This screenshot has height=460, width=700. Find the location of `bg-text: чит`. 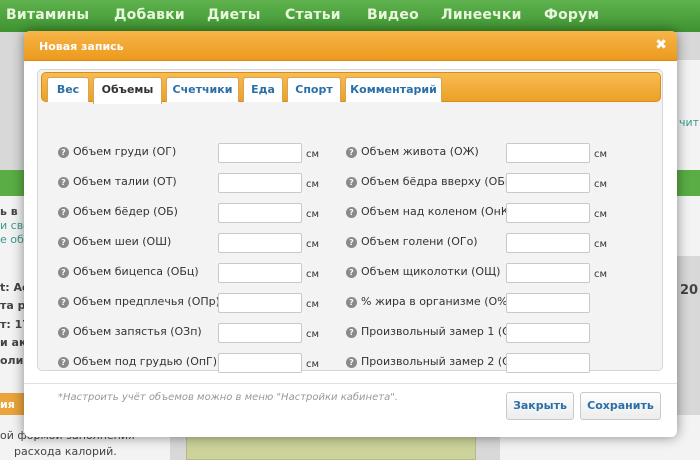

bg-text: чит is located at coordinates (689, 122).